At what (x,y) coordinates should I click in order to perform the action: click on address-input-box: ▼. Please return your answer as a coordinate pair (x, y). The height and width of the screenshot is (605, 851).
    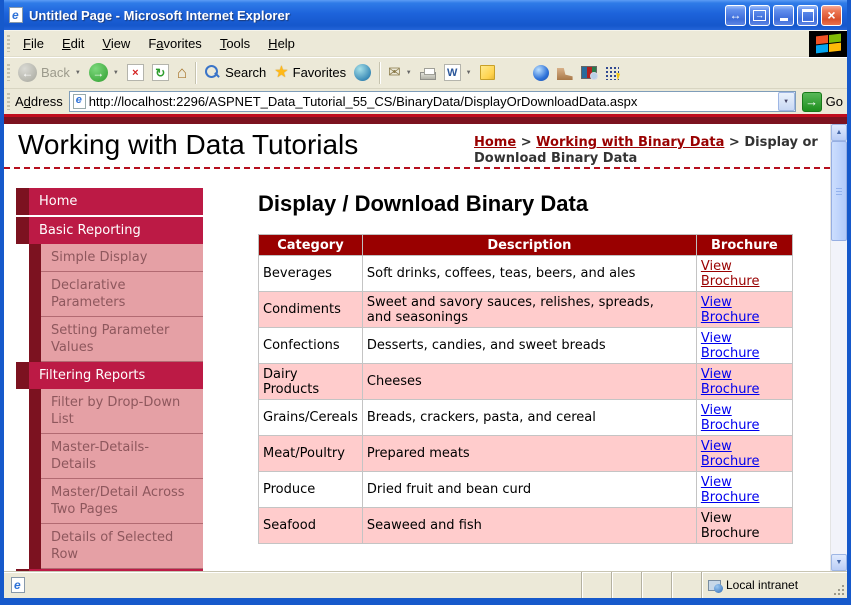
    Looking at the image, I should click on (432, 101).